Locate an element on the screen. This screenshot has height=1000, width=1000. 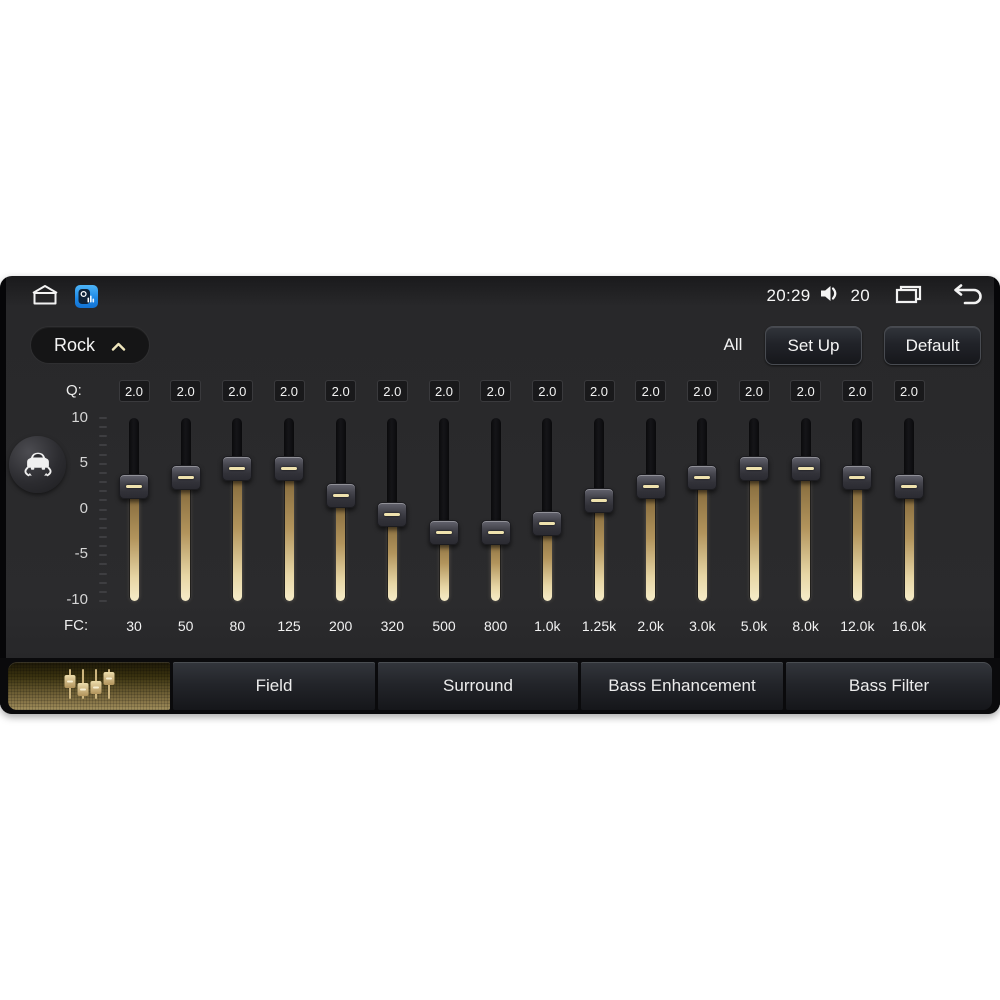
tab-bass-filter: Bass Filter is located at coordinates (889, 686).